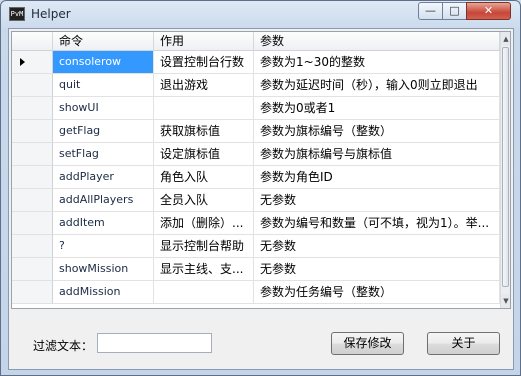 The width and height of the screenshot is (521, 376). I want to click on scroll-down-icon: ▼, so click(505, 301).